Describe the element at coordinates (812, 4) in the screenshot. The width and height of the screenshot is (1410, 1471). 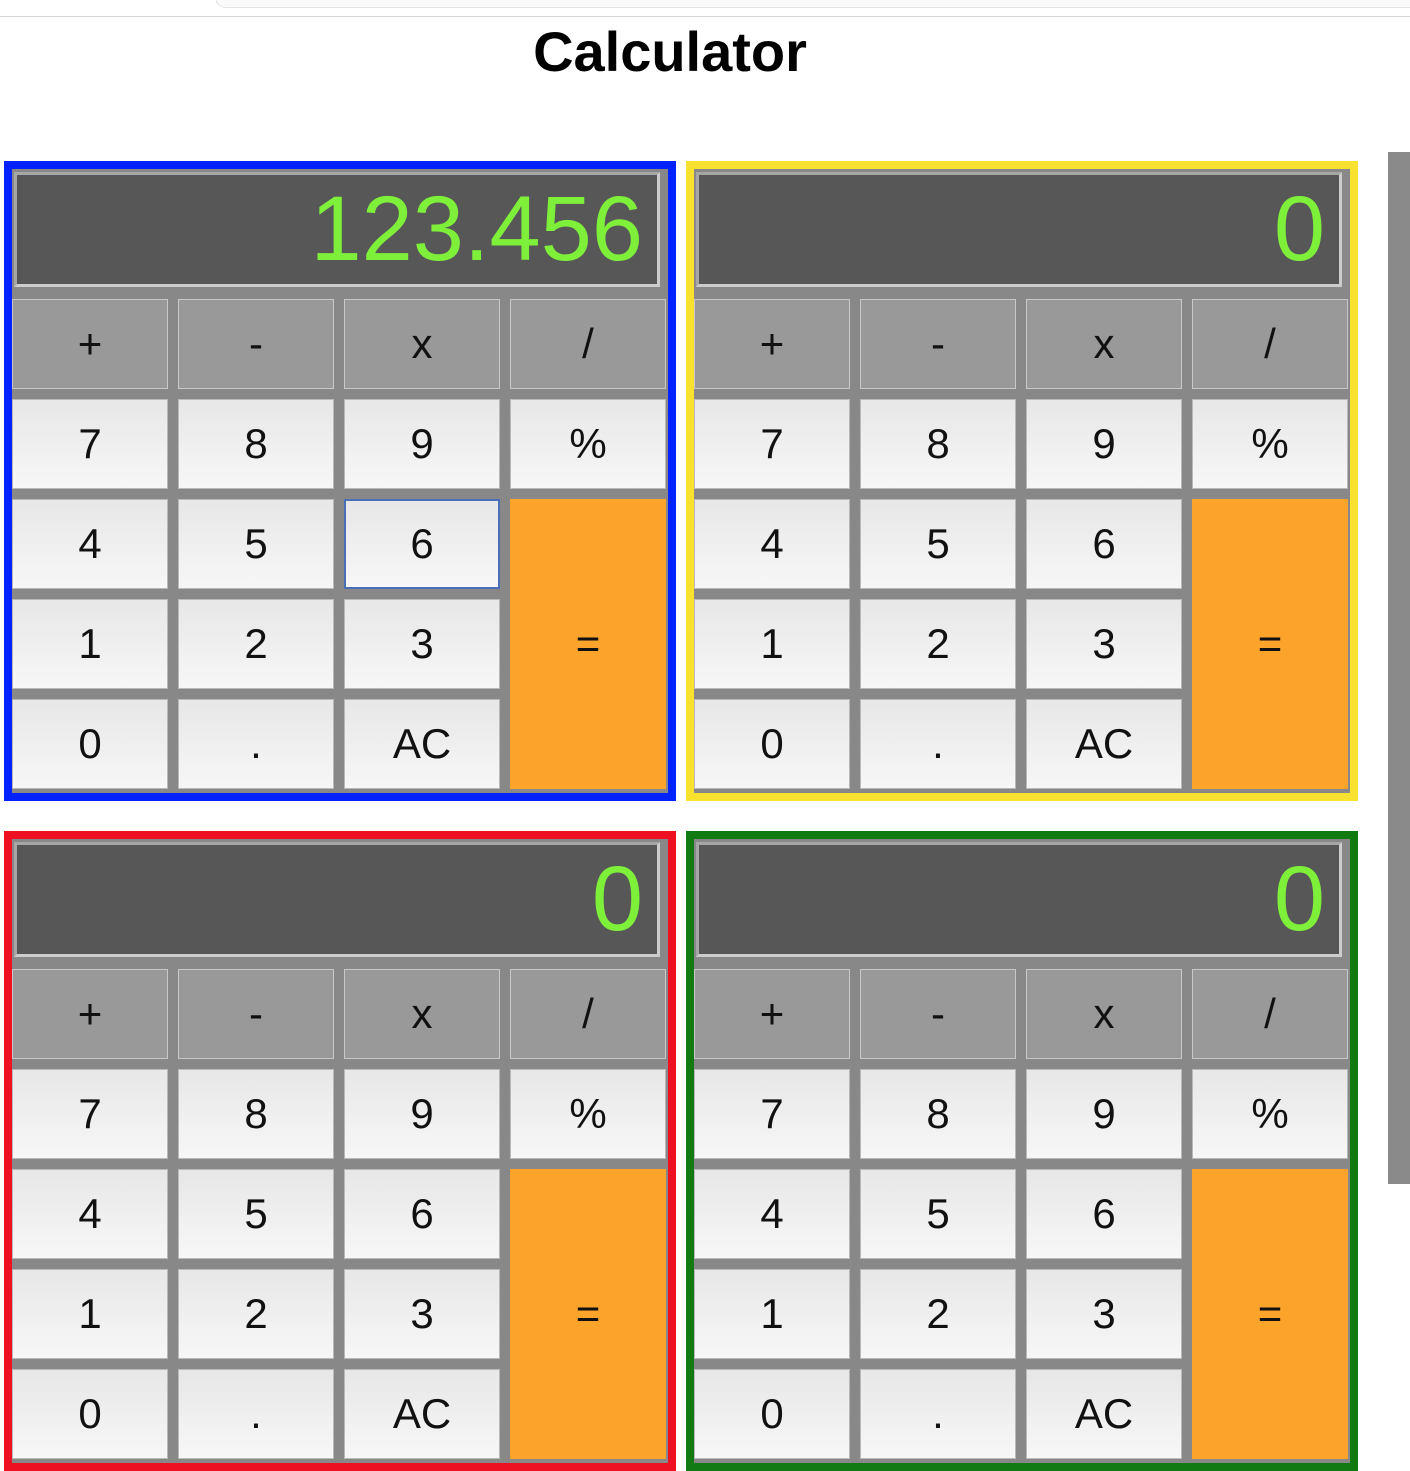
I see `address-bar` at that location.